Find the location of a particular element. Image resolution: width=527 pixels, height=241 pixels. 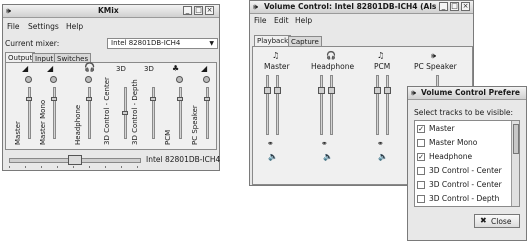

tab-capture: Capture is located at coordinates (305, 41).